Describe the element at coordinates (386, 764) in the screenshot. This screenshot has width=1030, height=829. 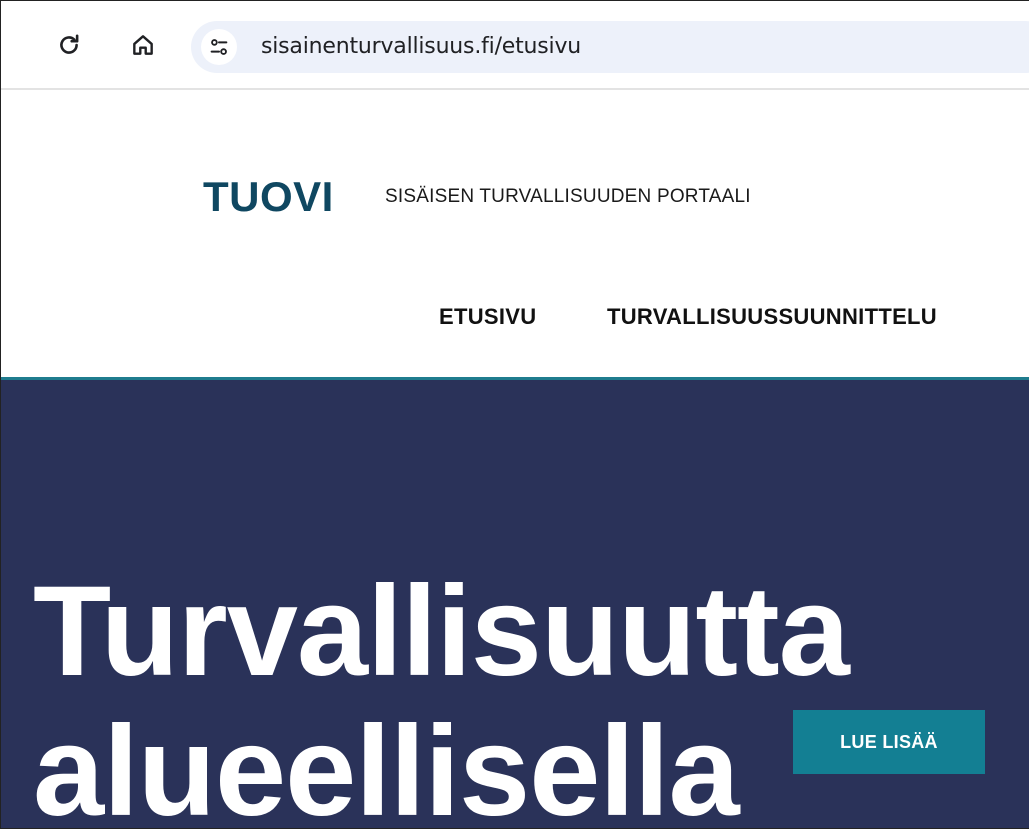
I see `hero-title-line-2: alueellisella` at that location.